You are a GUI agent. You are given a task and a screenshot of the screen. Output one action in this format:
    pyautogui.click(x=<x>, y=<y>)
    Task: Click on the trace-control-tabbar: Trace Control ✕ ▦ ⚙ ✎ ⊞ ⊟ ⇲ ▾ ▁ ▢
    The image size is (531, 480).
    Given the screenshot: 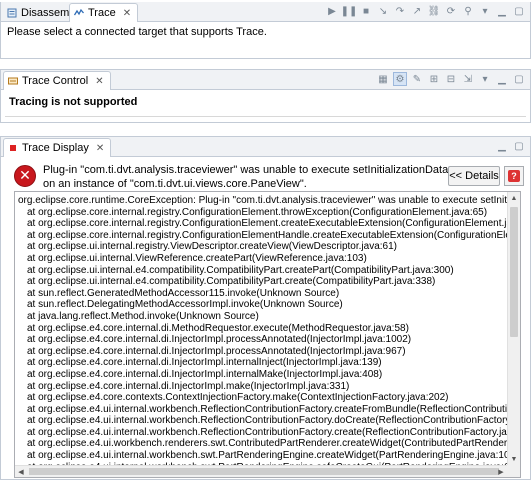 What is the action you would take?
    pyautogui.click(x=265, y=80)
    